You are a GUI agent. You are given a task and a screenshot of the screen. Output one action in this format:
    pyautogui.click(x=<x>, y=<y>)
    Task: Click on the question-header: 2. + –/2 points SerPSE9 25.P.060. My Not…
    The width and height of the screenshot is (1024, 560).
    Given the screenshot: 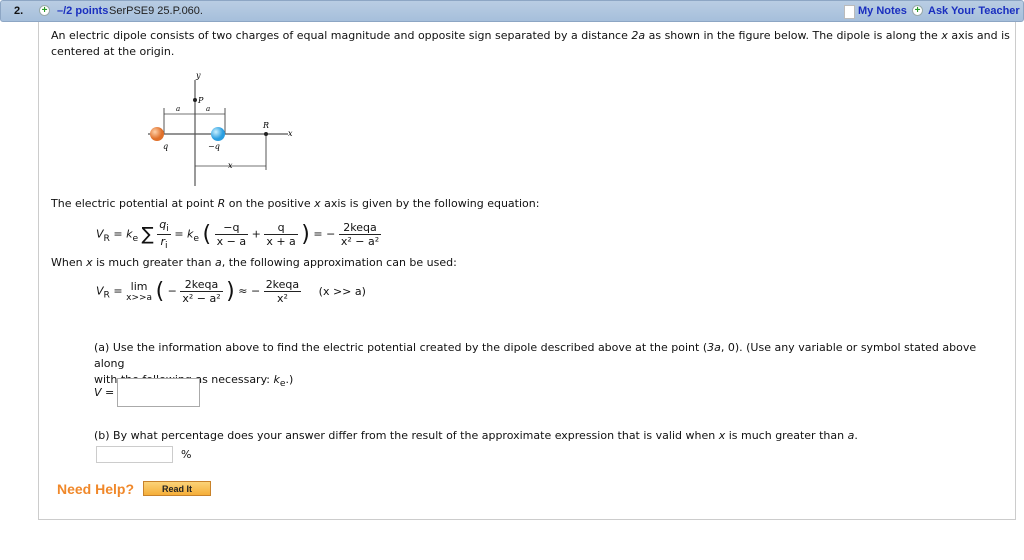 What is the action you would take?
    pyautogui.click(x=512, y=11)
    